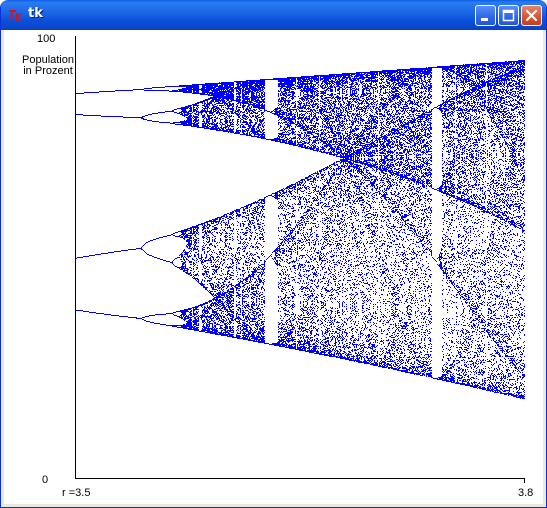 This screenshot has height=508, width=547. What do you see at coordinates (45, 480) in the screenshot?
I see `y-axis-min-label: 0` at bounding box center [45, 480].